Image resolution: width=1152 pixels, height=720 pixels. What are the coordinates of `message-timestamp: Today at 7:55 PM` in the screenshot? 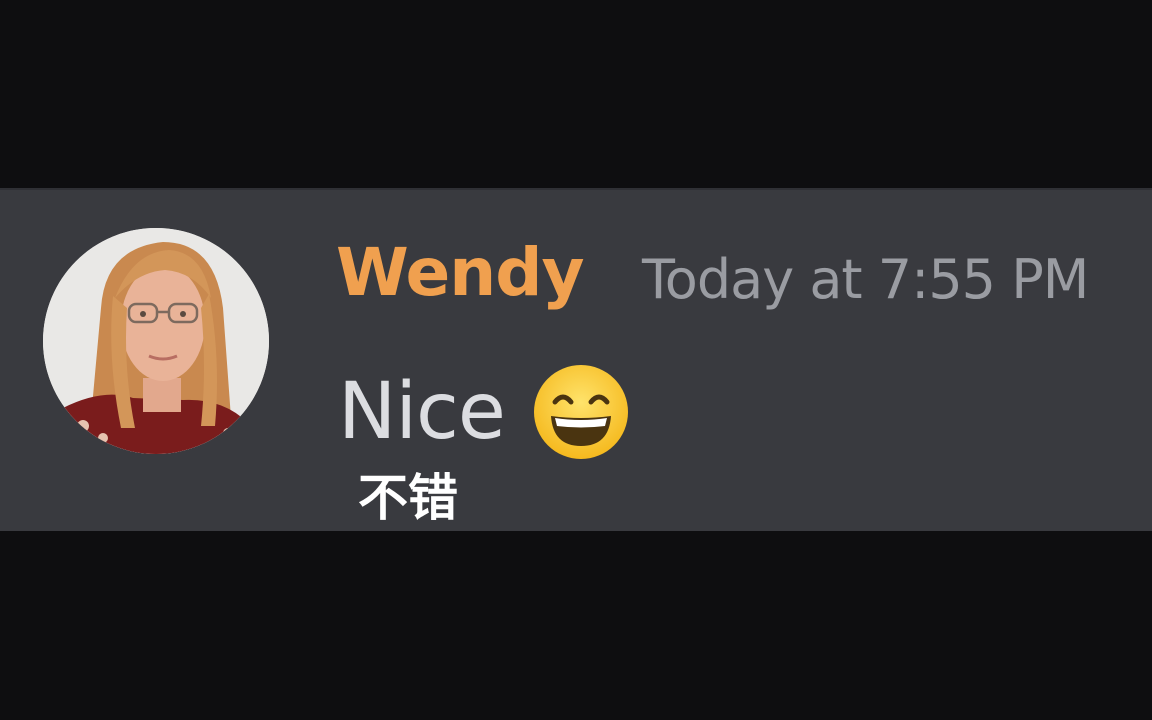 It's located at (865, 279).